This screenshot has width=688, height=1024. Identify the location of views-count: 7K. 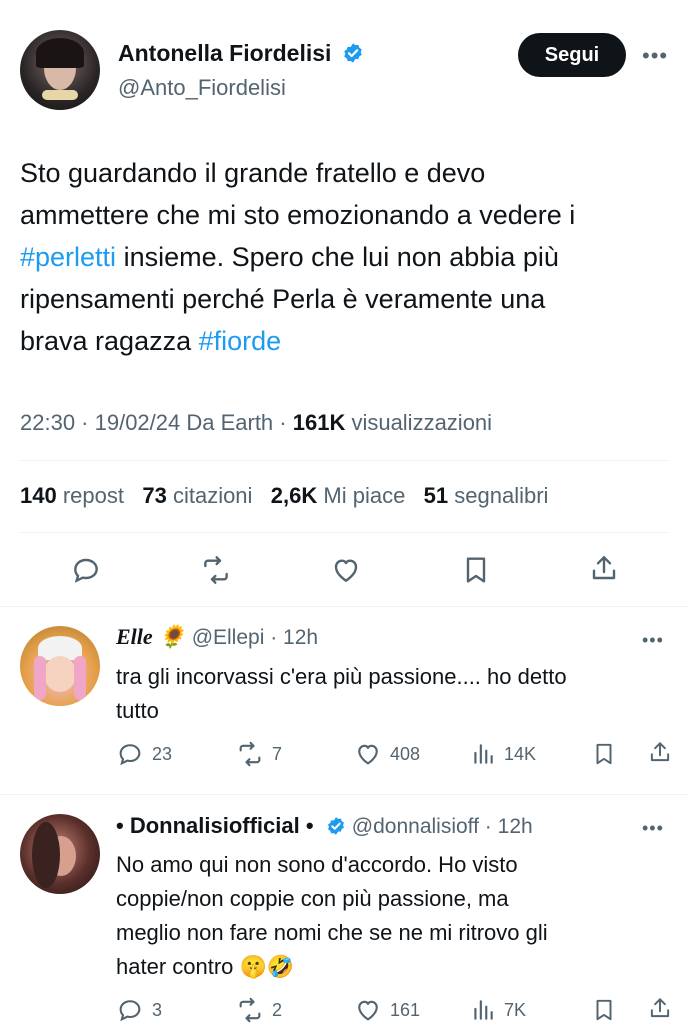
(515, 1009).